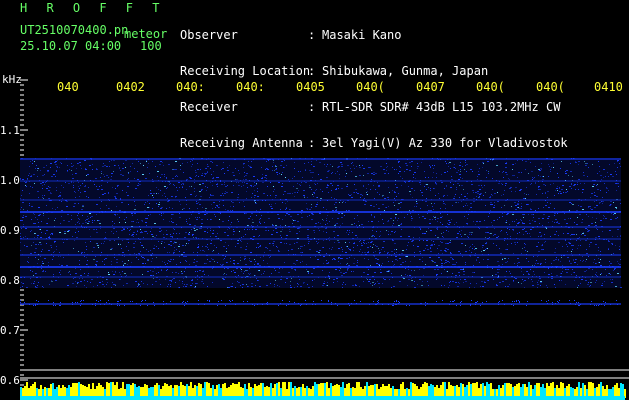 The height and width of the screenshot is (400, 629). I want to click on y-tick-label: 1.1, so click(10, 130).